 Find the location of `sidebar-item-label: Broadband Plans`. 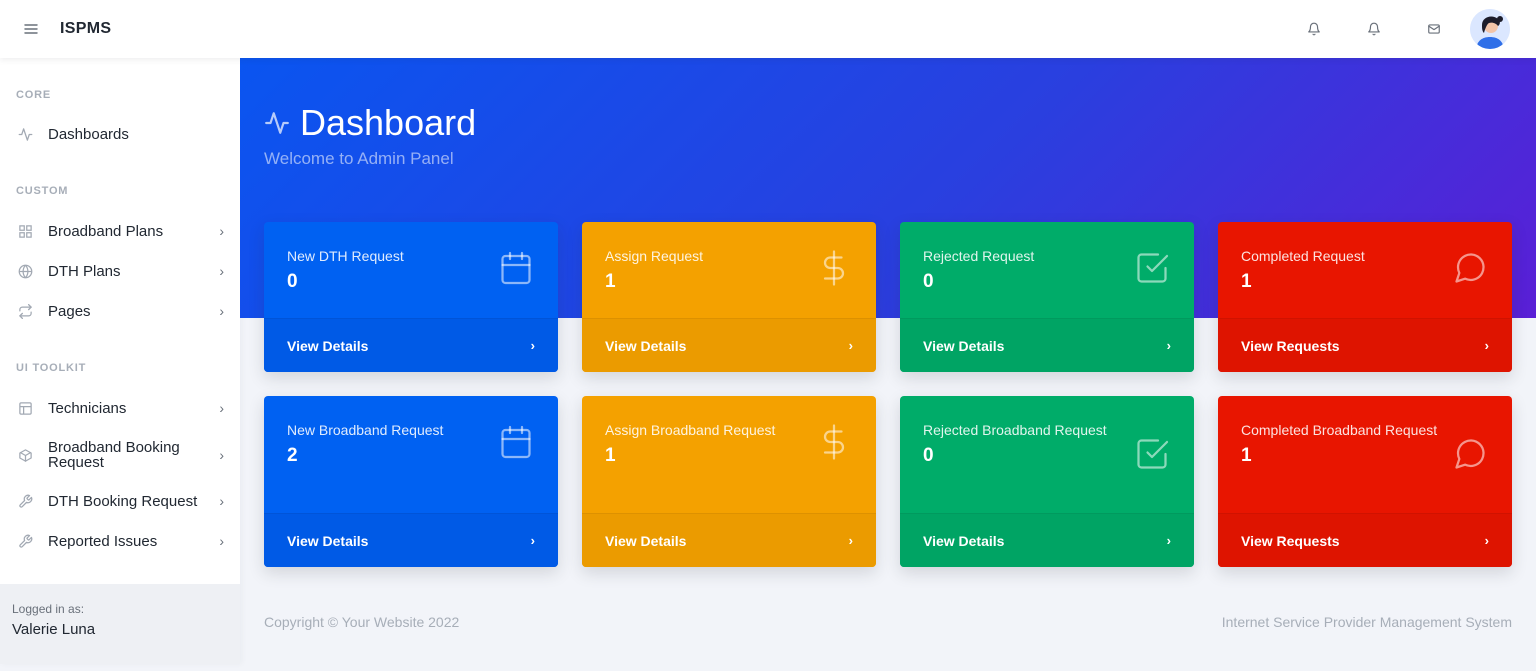

sidebar-item-label: Broadband Plans is located at coordinates (106, 231).